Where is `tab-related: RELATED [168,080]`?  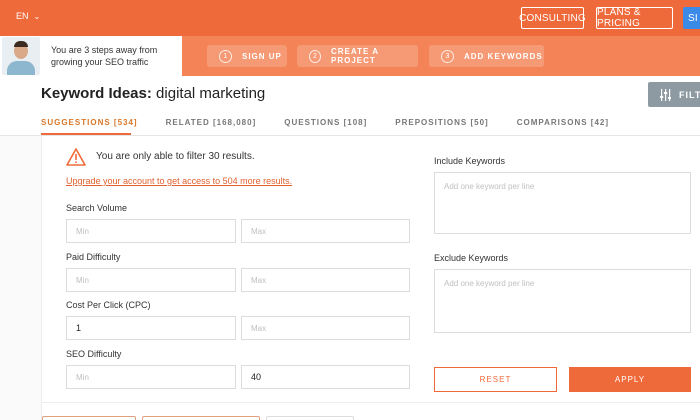
tab-related: RELATED [168,080] is located at coordinates (211, 125).